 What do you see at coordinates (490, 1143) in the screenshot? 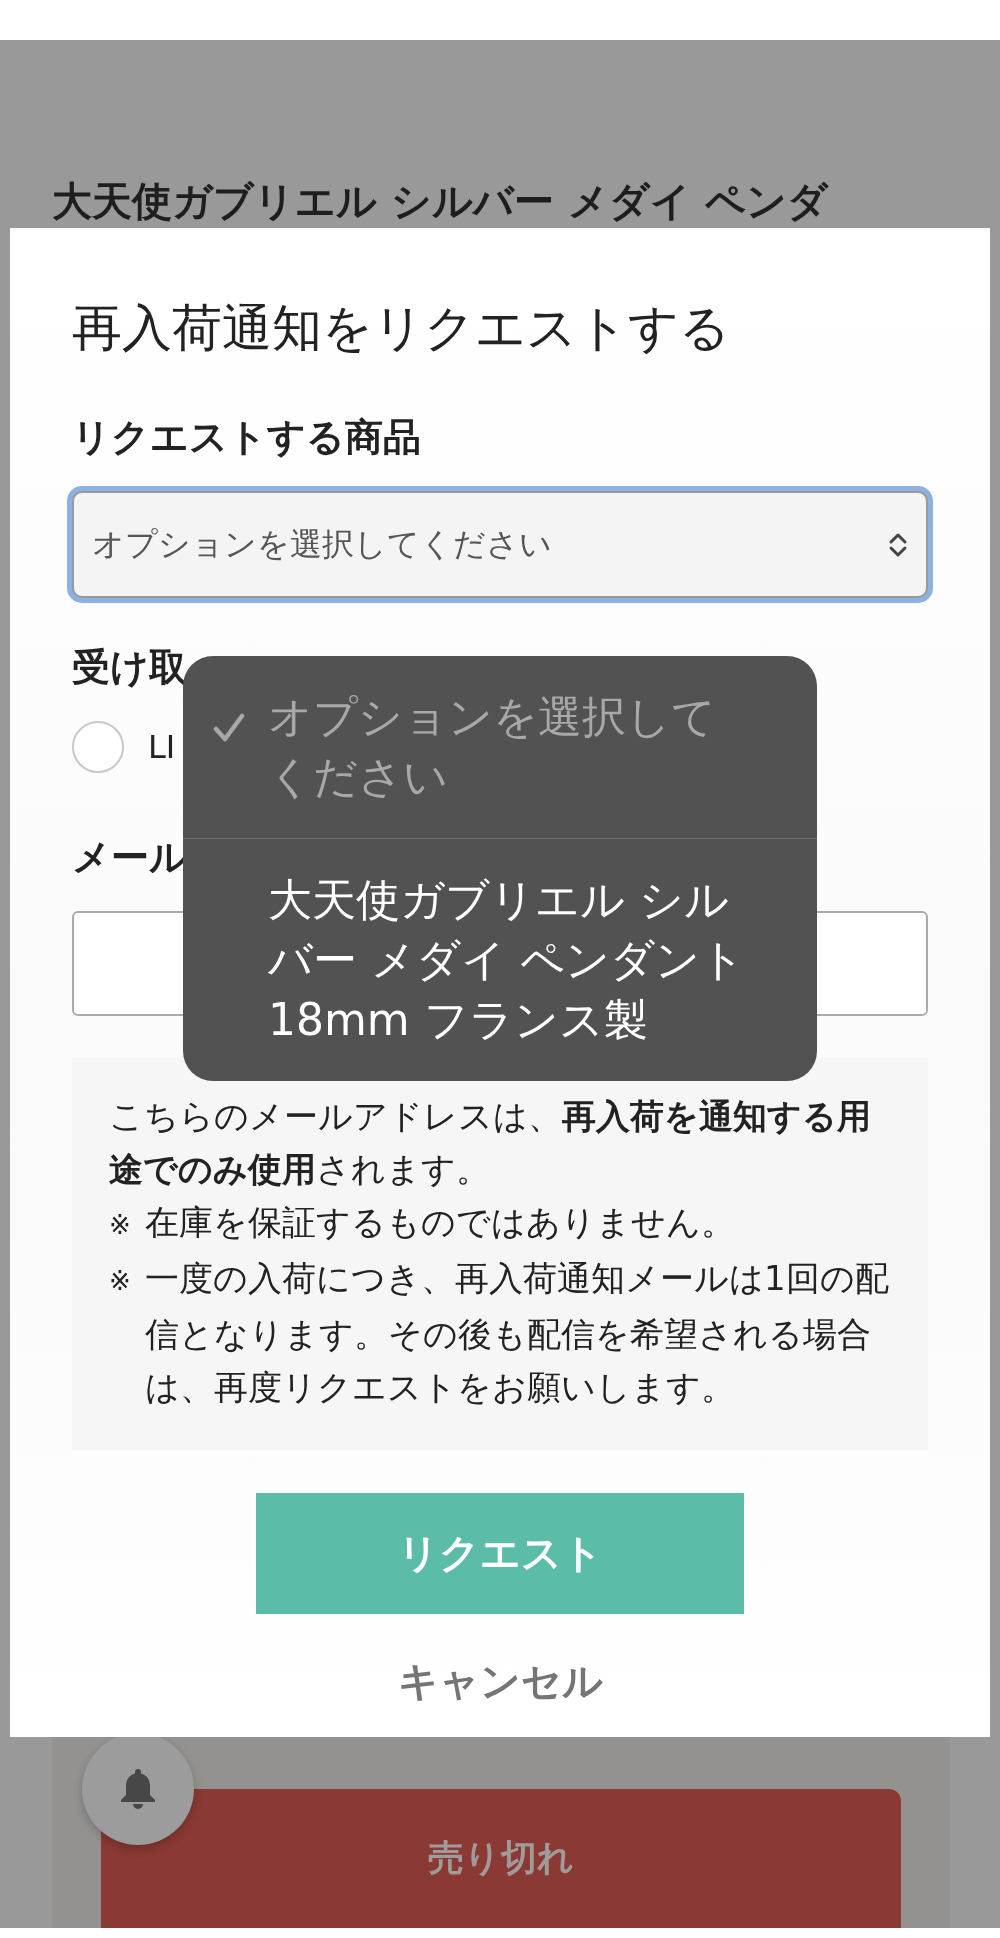
I see `notice-text: こちらのメールアドレスは、再入荷を通知する用途でのみ使用されます。` at bounding box center [490, 1143].